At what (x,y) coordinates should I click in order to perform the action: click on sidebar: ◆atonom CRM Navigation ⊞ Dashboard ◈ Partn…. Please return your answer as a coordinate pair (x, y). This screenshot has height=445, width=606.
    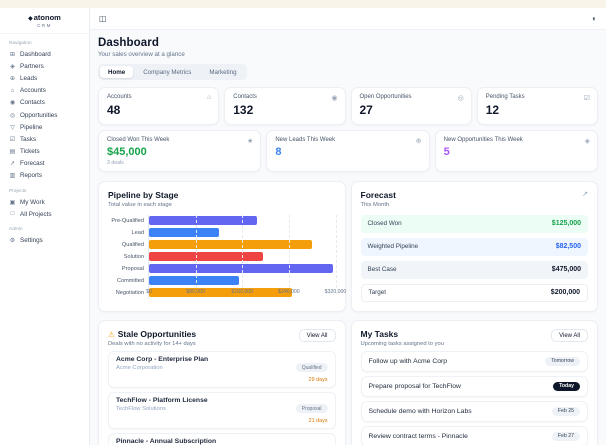
    Looking at the image, I should click on (45, 226).